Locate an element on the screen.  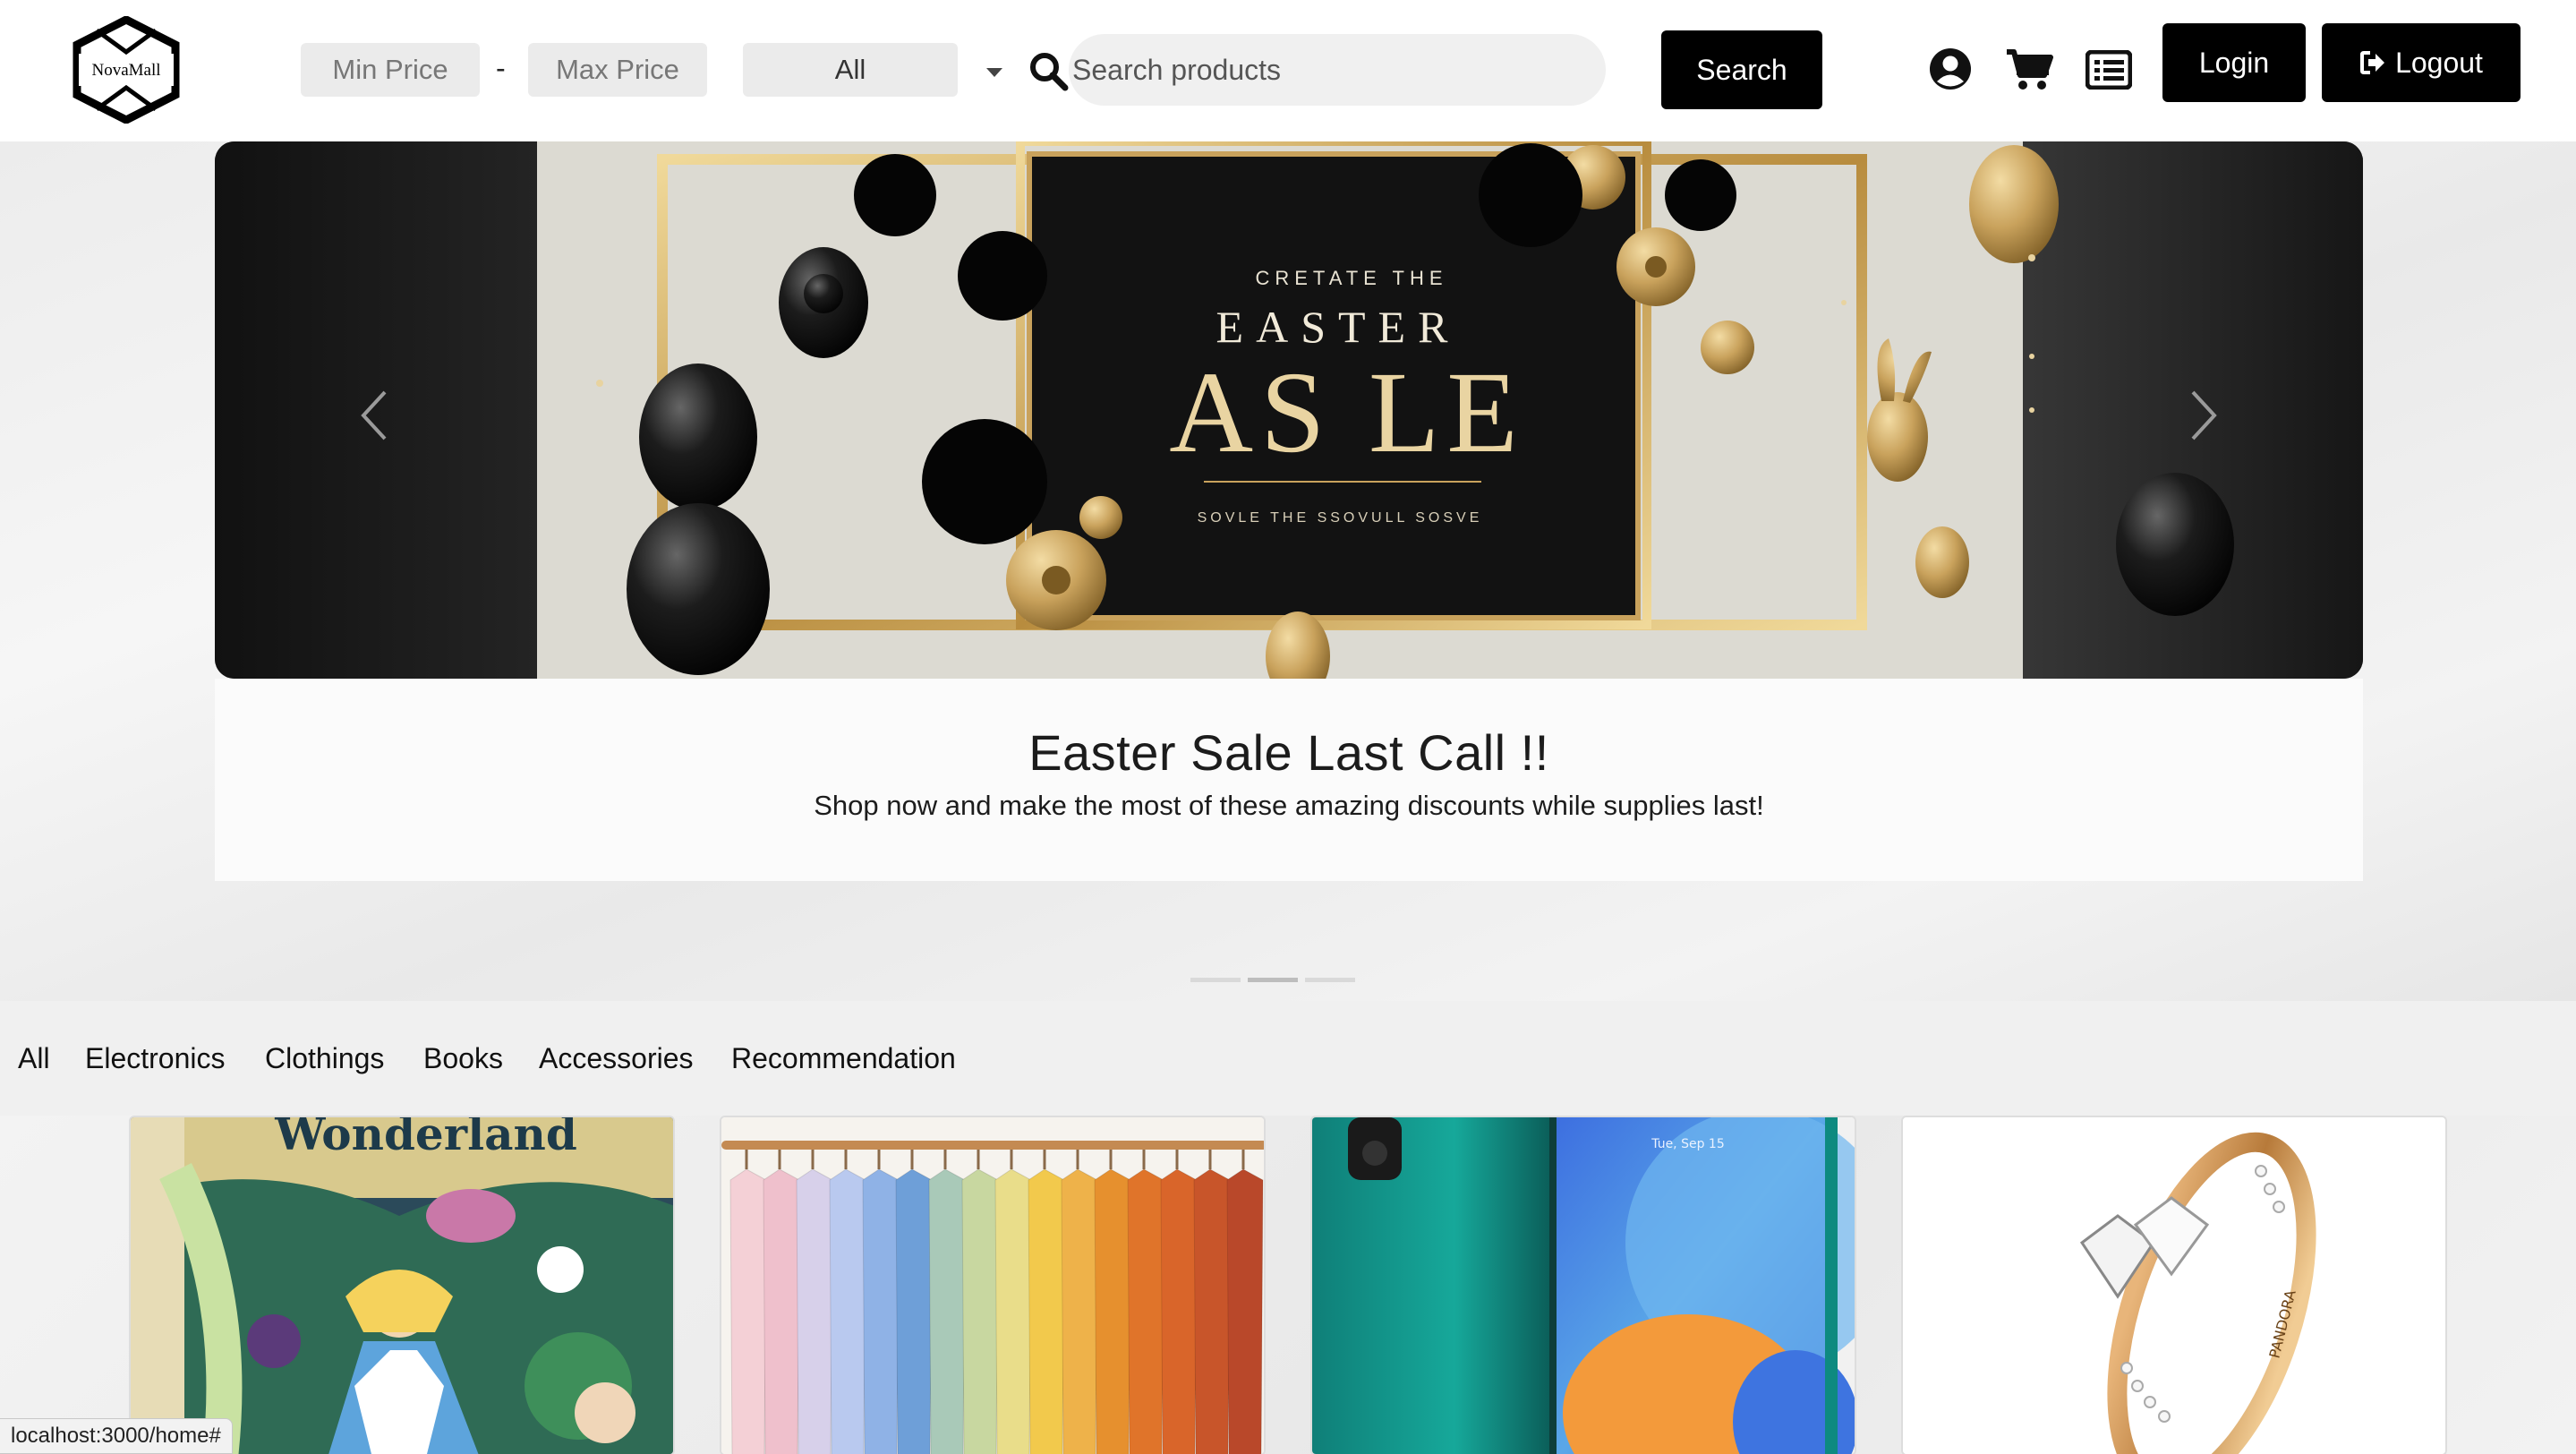
carousel-indicators is located at coordinates (1272, 980).